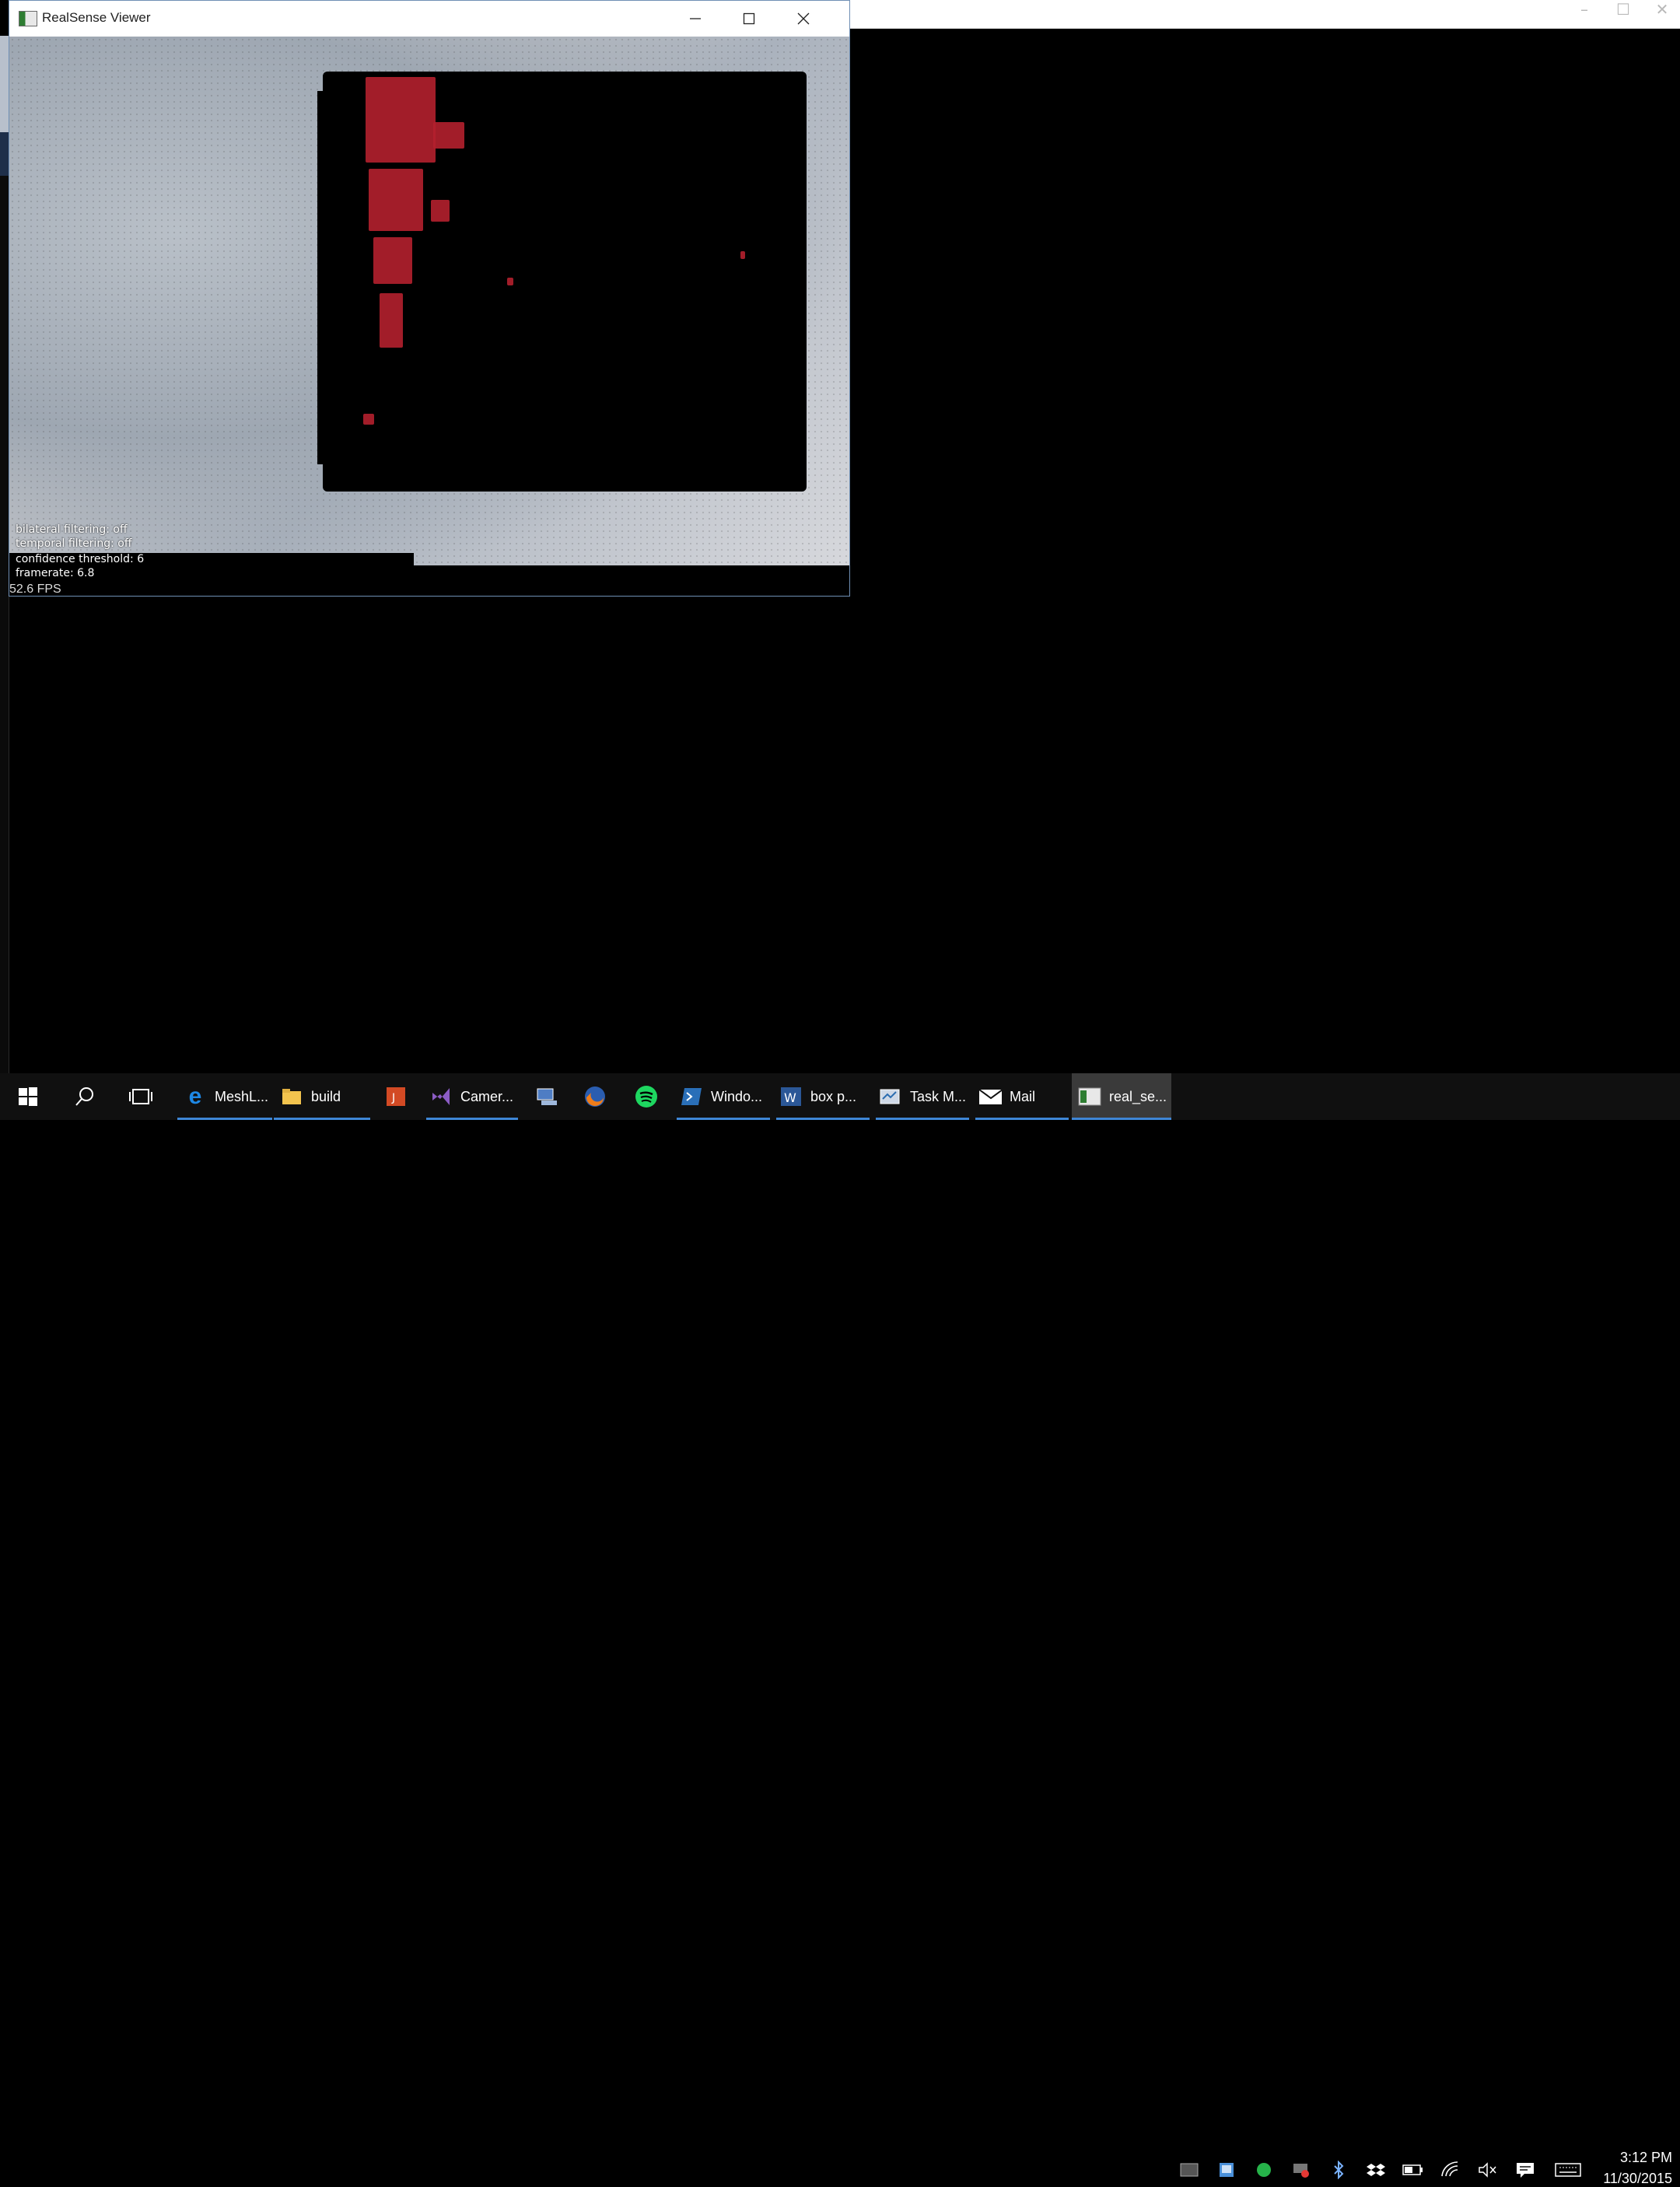 The height and width of the screenshot is (2187, 1680). What do you see at coordinates (429, 19) in the screenshot?
I see `viewer-titlebar: RealSense Viewer` at bounding box center [429, 19].